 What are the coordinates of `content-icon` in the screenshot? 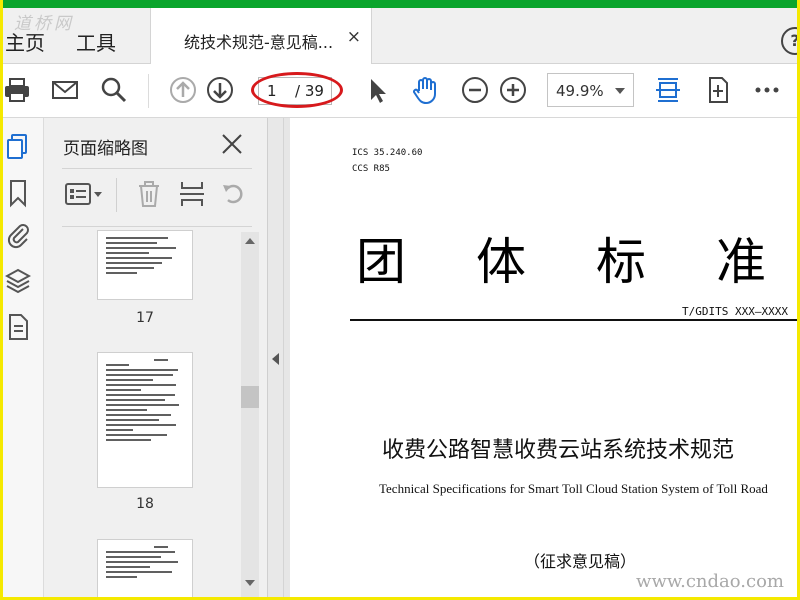 It's located at (18, 327).